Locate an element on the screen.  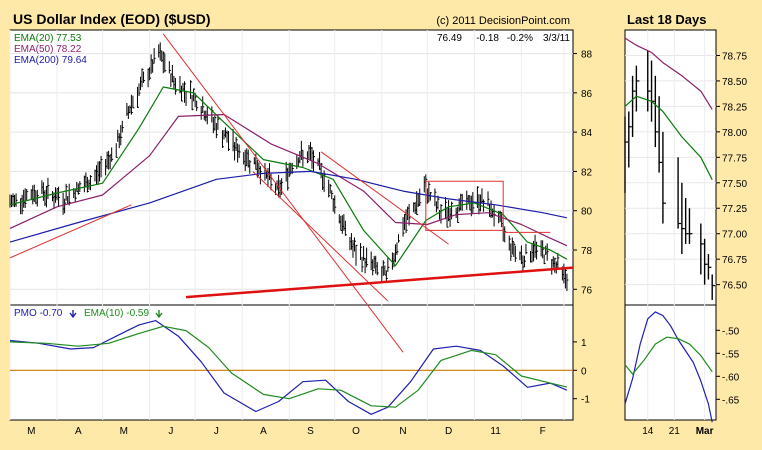
mini-y-tick-label: 76.75 is located at coordinates (734, 260).